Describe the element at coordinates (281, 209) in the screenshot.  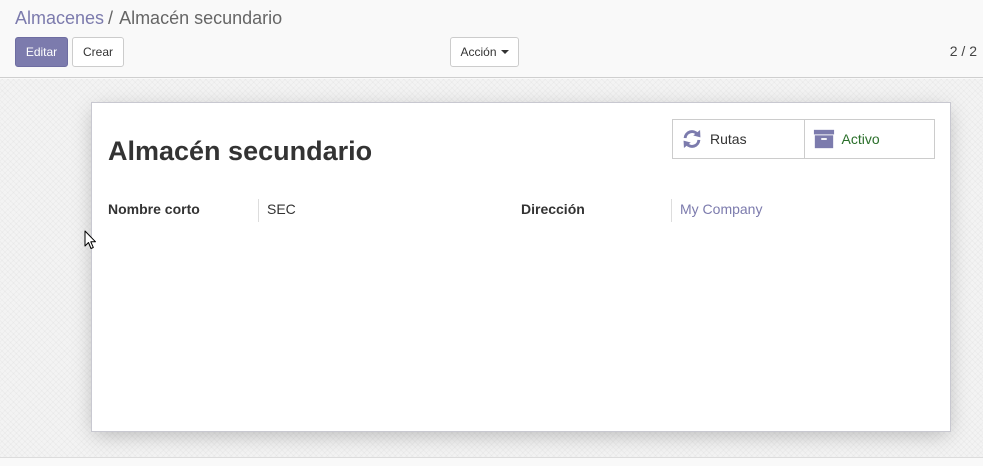
I see `short-name-value: SEC` at that location.